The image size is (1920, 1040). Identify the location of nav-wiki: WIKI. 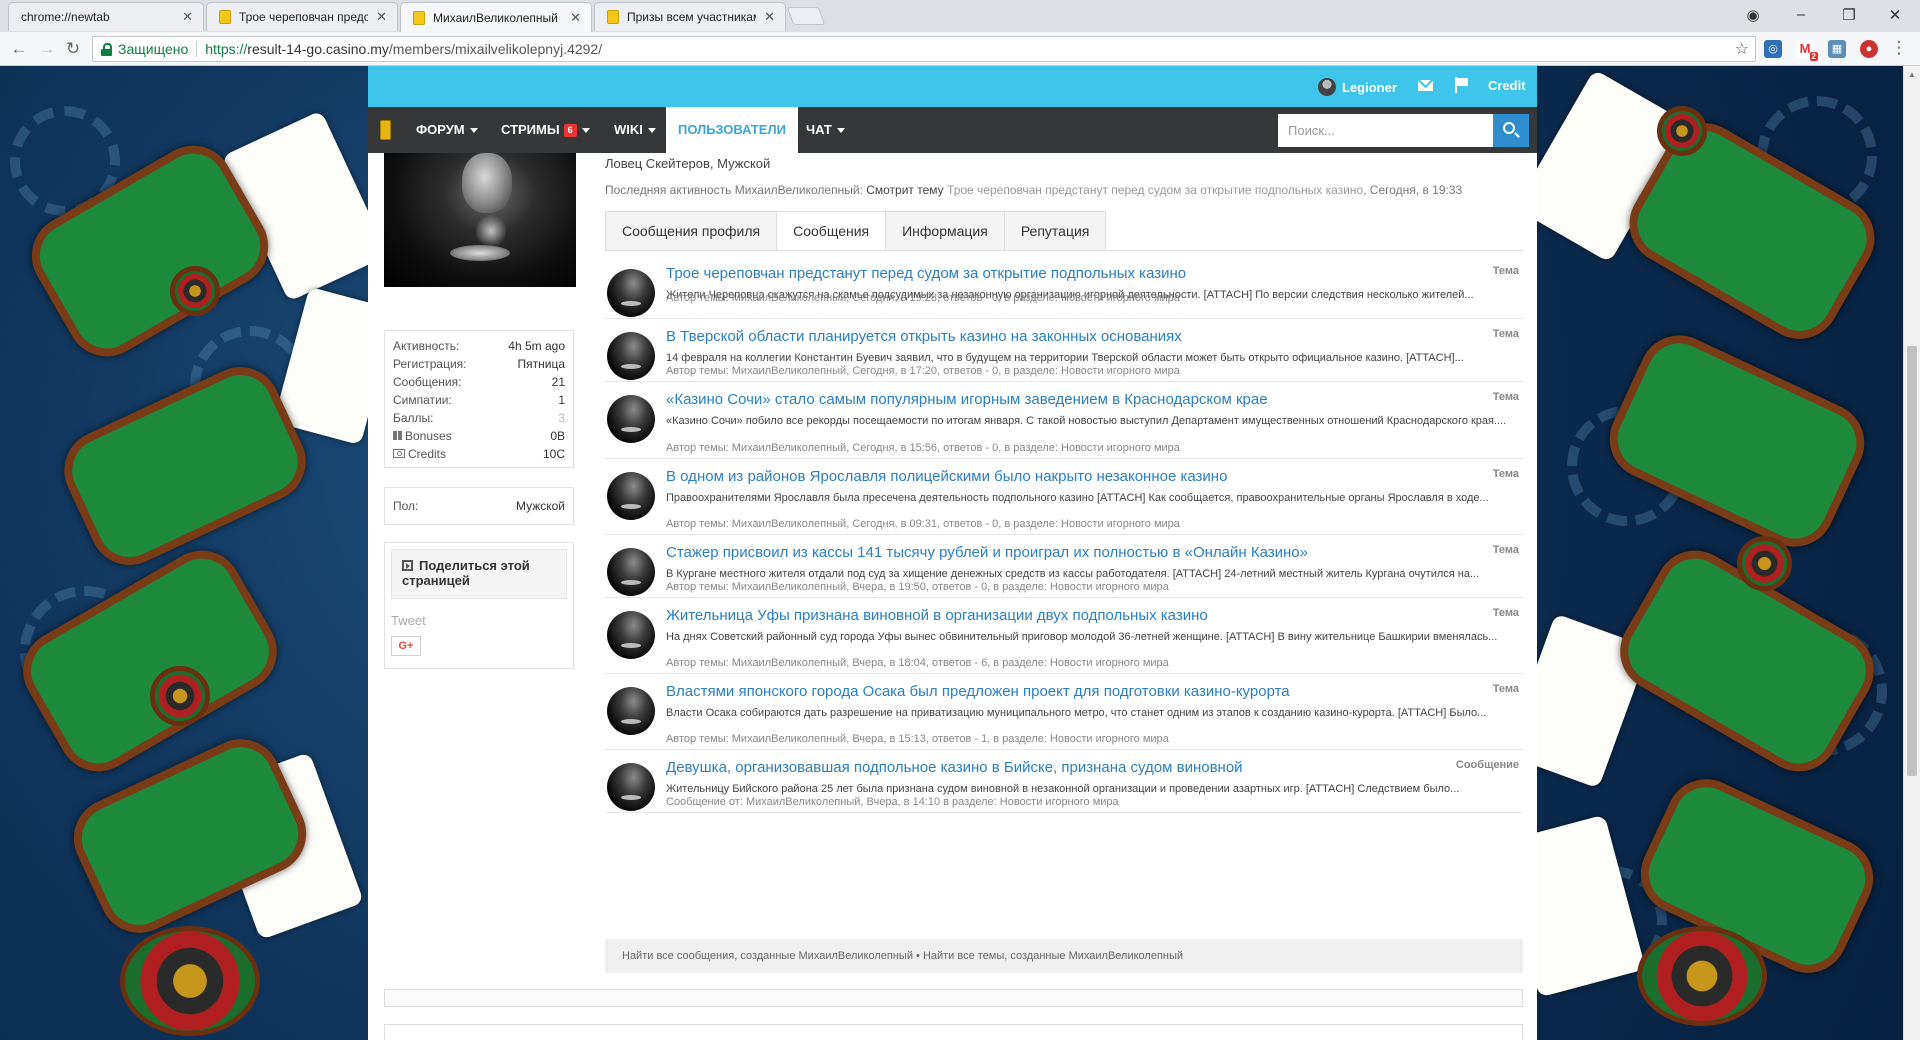
(635, 130).